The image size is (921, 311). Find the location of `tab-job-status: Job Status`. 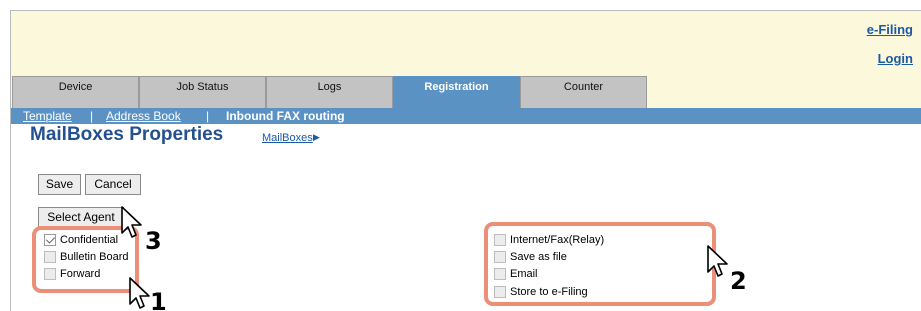

tab-job-status: Job Status is located at coordinates (202, 92).